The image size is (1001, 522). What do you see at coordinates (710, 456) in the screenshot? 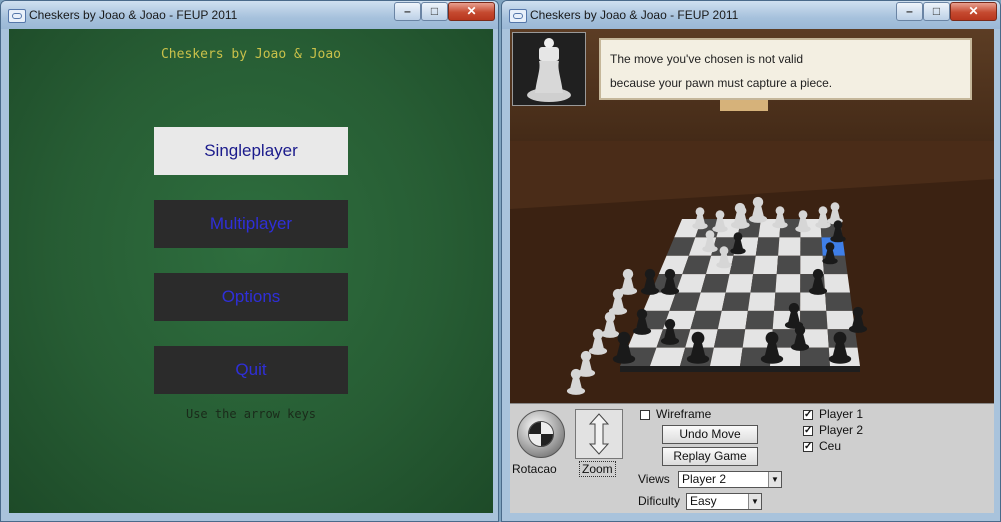
I see `replay-game-button: Replay Game` at bounding box center [710, 456].